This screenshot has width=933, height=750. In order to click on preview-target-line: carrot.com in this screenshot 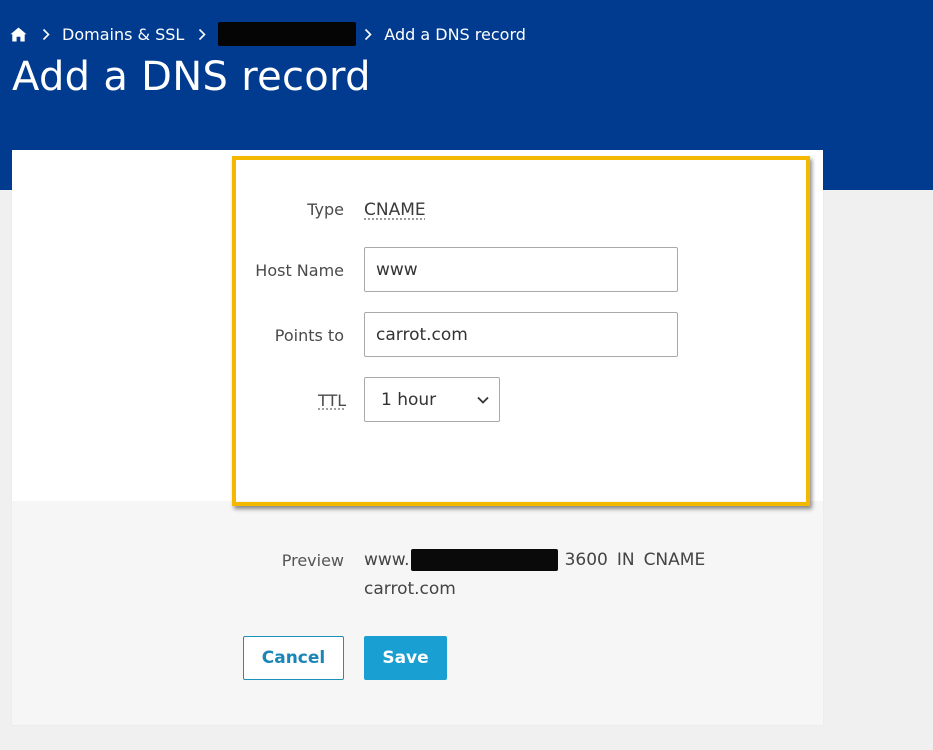, I will do `click(410, 589)`.